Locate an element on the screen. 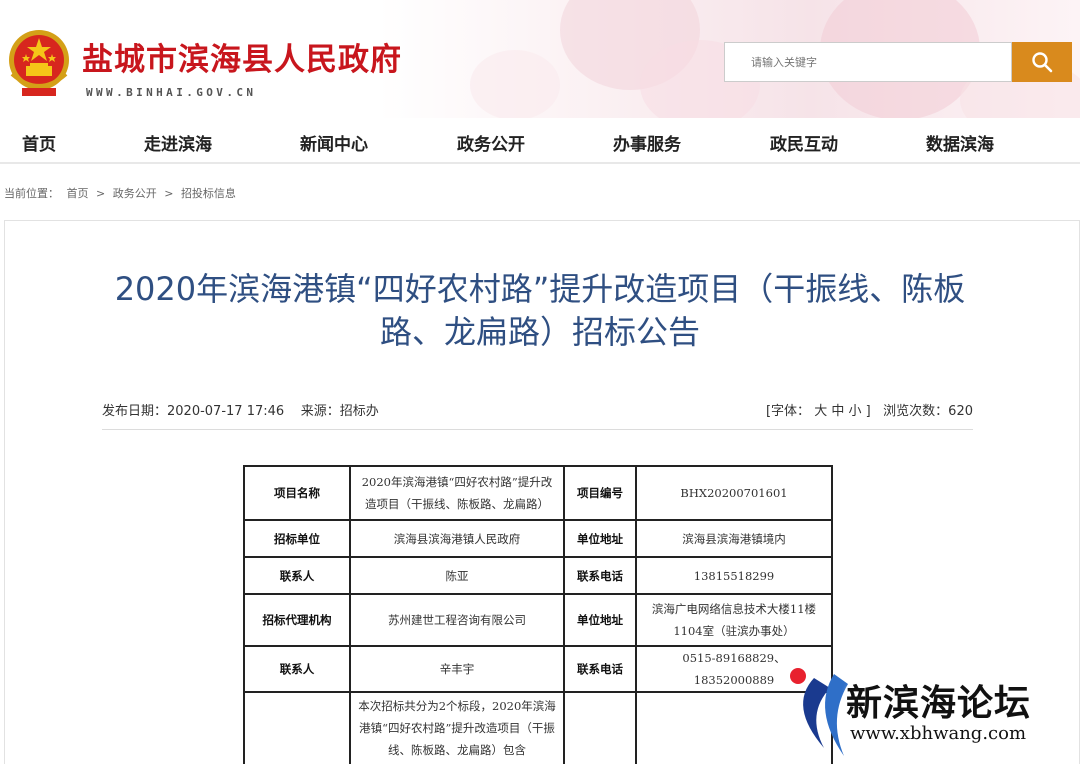 The height and width of the screenshot is (764, 1080). search-button is located at coordinates (1042, 62).